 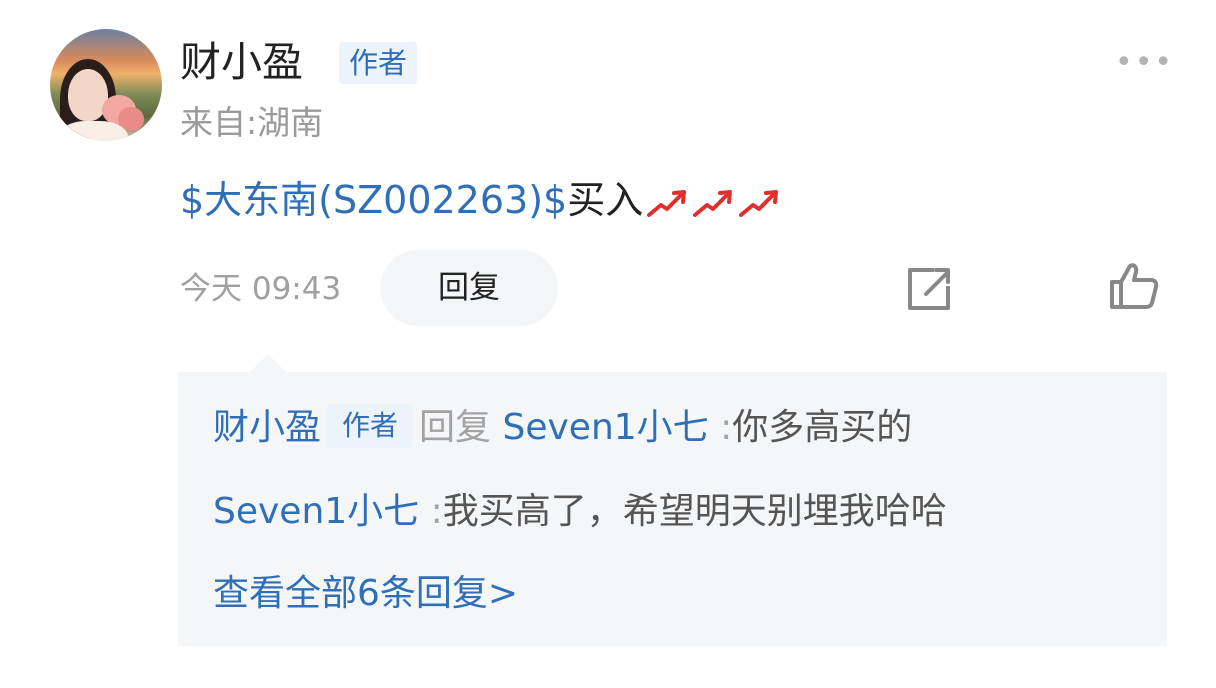 I want to click on reply-item: 财小盈 作者 回复 Seven1小七 :你多高买的, so click(x=562, y=428).